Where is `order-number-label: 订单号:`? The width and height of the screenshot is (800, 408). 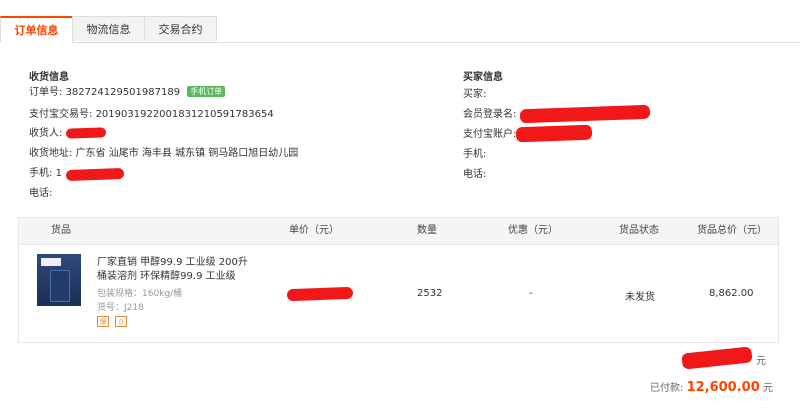 order-number-label: 订单号: is located at coordinates (46, 92).